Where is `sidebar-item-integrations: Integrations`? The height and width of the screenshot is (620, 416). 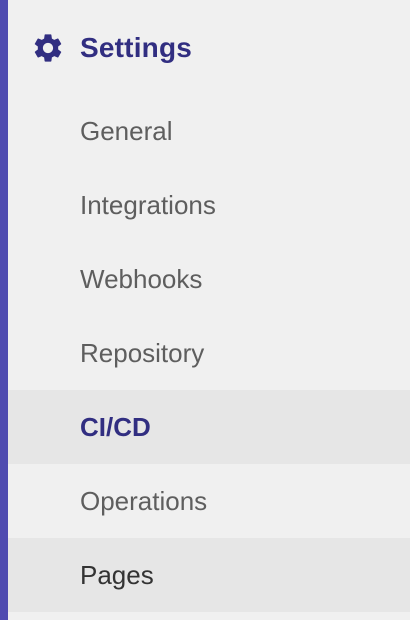 sidebar-item-integrations: Integrations is located at coordinates (209, 205).